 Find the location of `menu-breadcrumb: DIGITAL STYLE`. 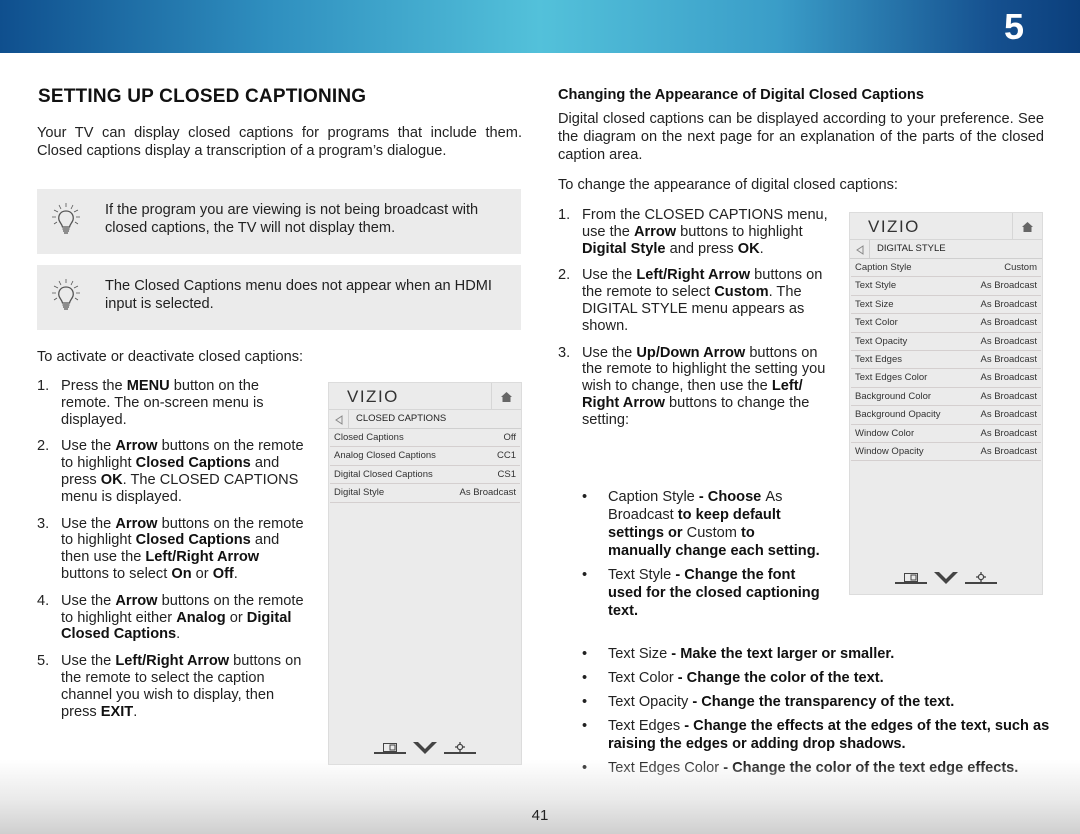

menu-breadcrumb: DIGITAL STYLE is located at coordinates (946, 249).